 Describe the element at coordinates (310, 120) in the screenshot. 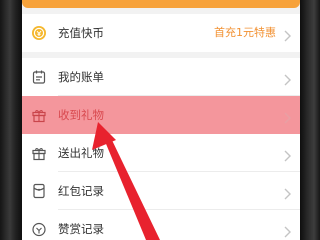

I see `phone-frame-right` at that location.